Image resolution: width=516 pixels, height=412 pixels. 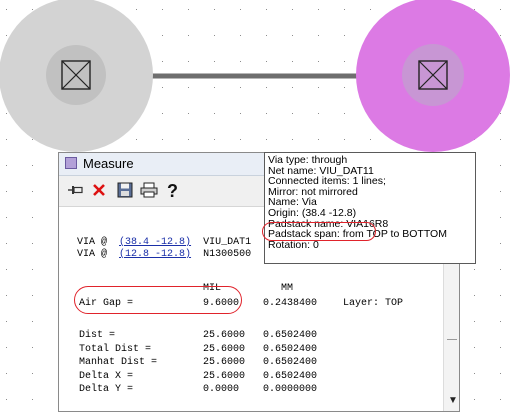 I want to click on via-pad-right, so click(x=433, y=76).